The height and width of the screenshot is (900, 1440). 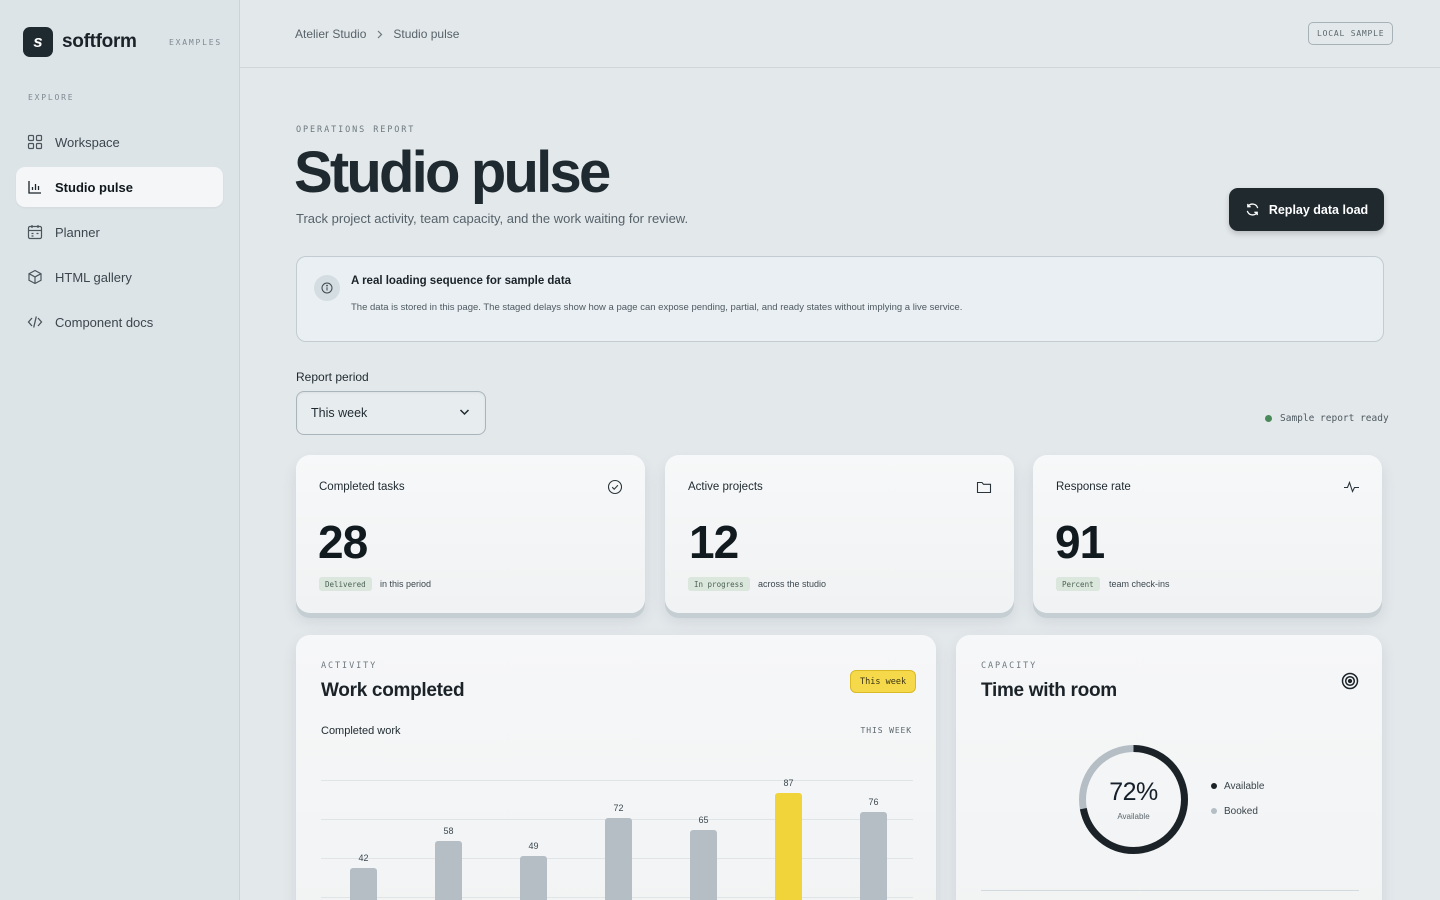 I want to click on legend-label: Booked, so click(x=1241, y=811).